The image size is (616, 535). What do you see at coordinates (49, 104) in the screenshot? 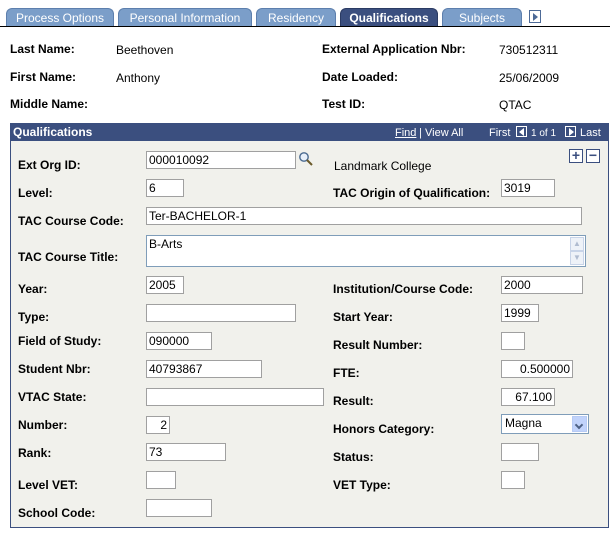
I see `middle-name-label: Middle Name:` at bounding box center [49, 104].